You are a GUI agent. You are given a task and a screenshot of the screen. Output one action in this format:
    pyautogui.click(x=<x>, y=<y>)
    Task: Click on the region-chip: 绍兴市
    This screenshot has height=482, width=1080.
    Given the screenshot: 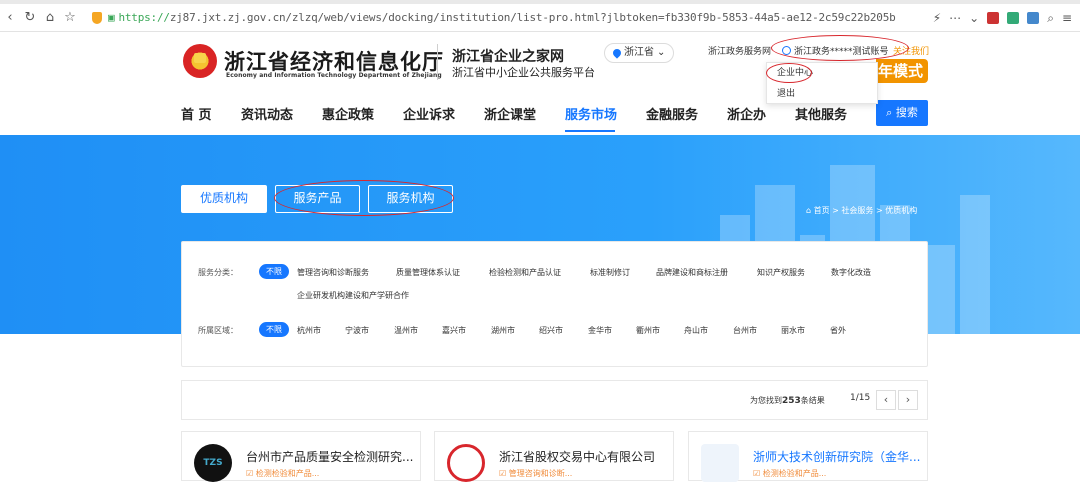 What is the action you would take?
    pyautogui.click(x=551, y=330)
    